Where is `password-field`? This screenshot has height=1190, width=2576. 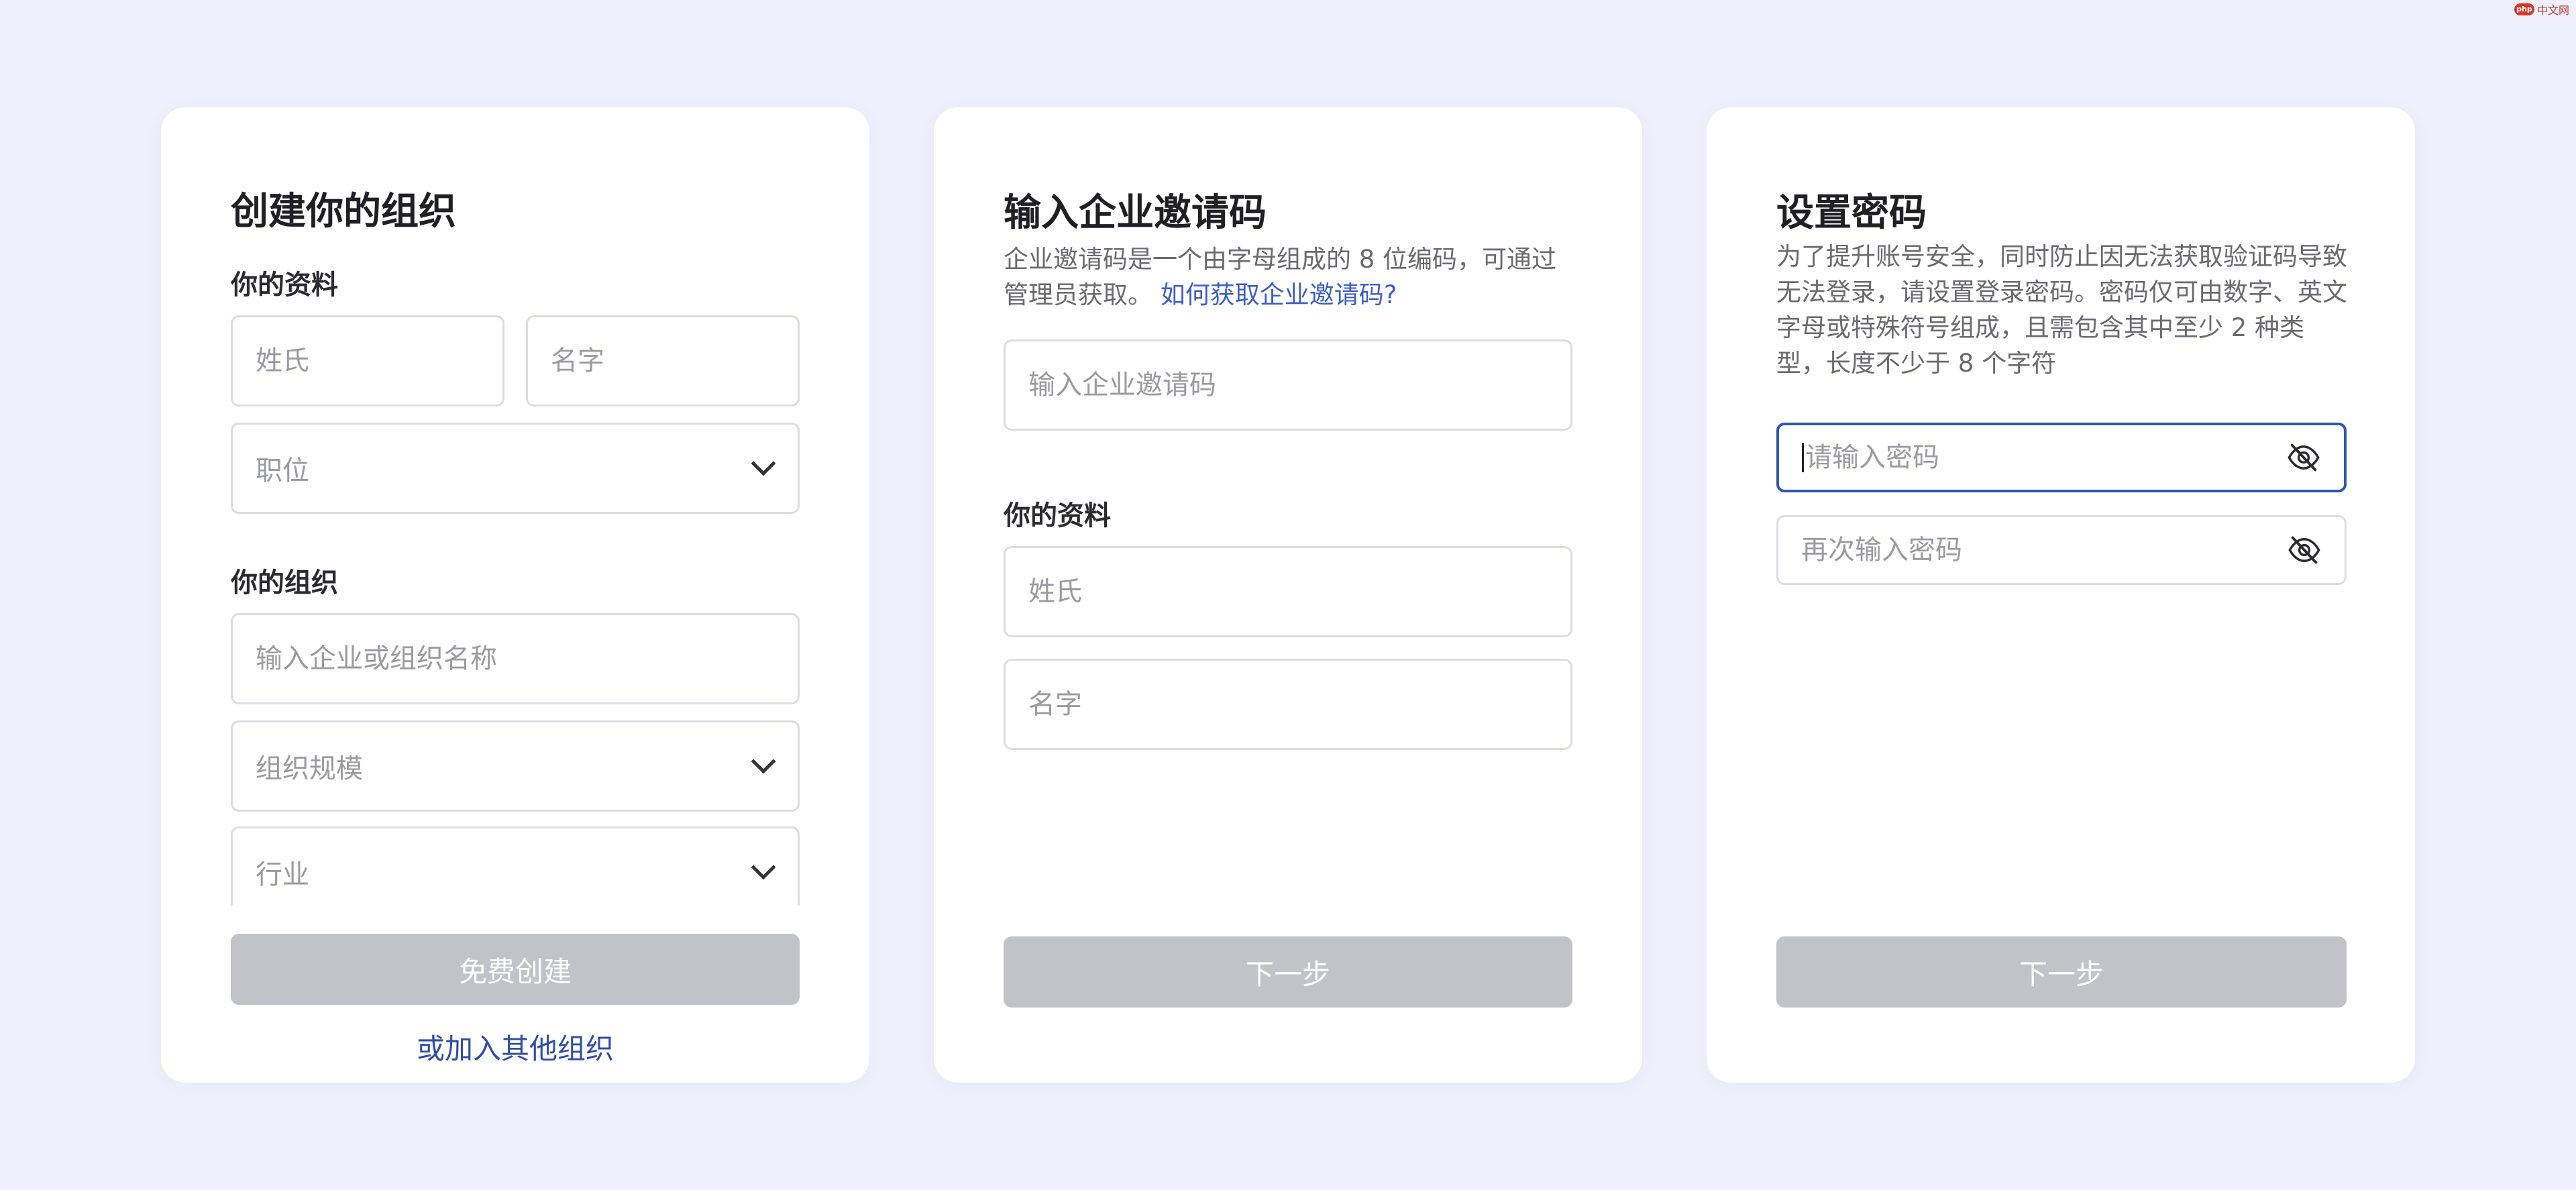
password-field is located at coordinates (2061, 457).